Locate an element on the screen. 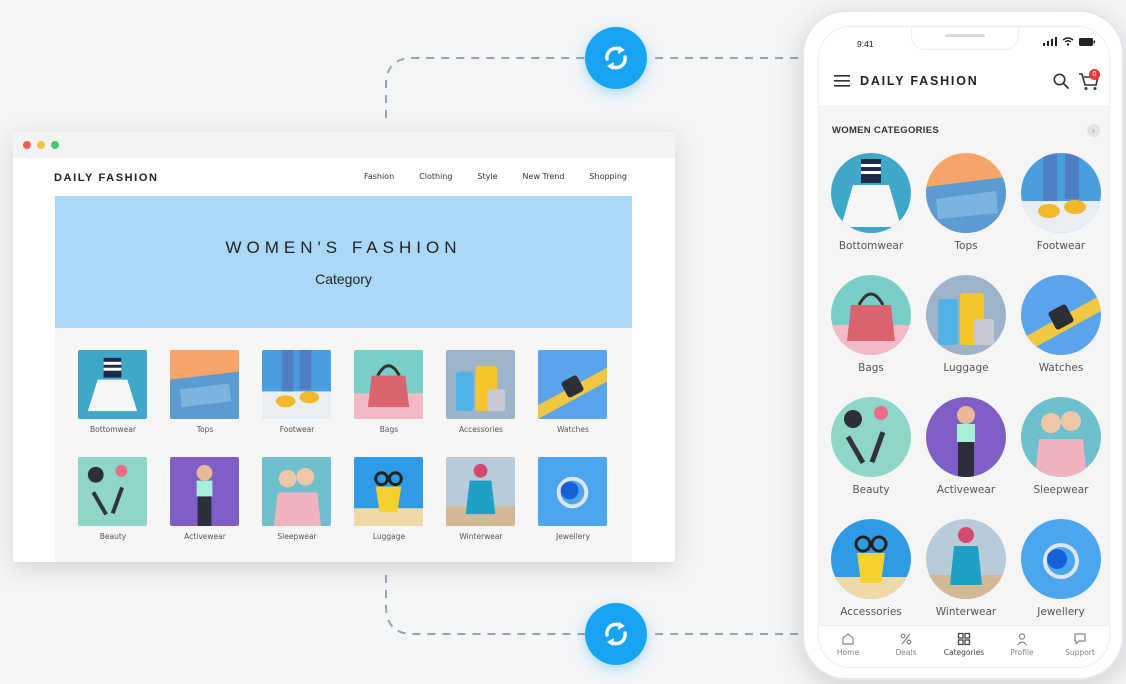 The width and height of the screenshot is (1126, 684). category-tile-winterwear: Winterwear is located at coordinates (481, 499).